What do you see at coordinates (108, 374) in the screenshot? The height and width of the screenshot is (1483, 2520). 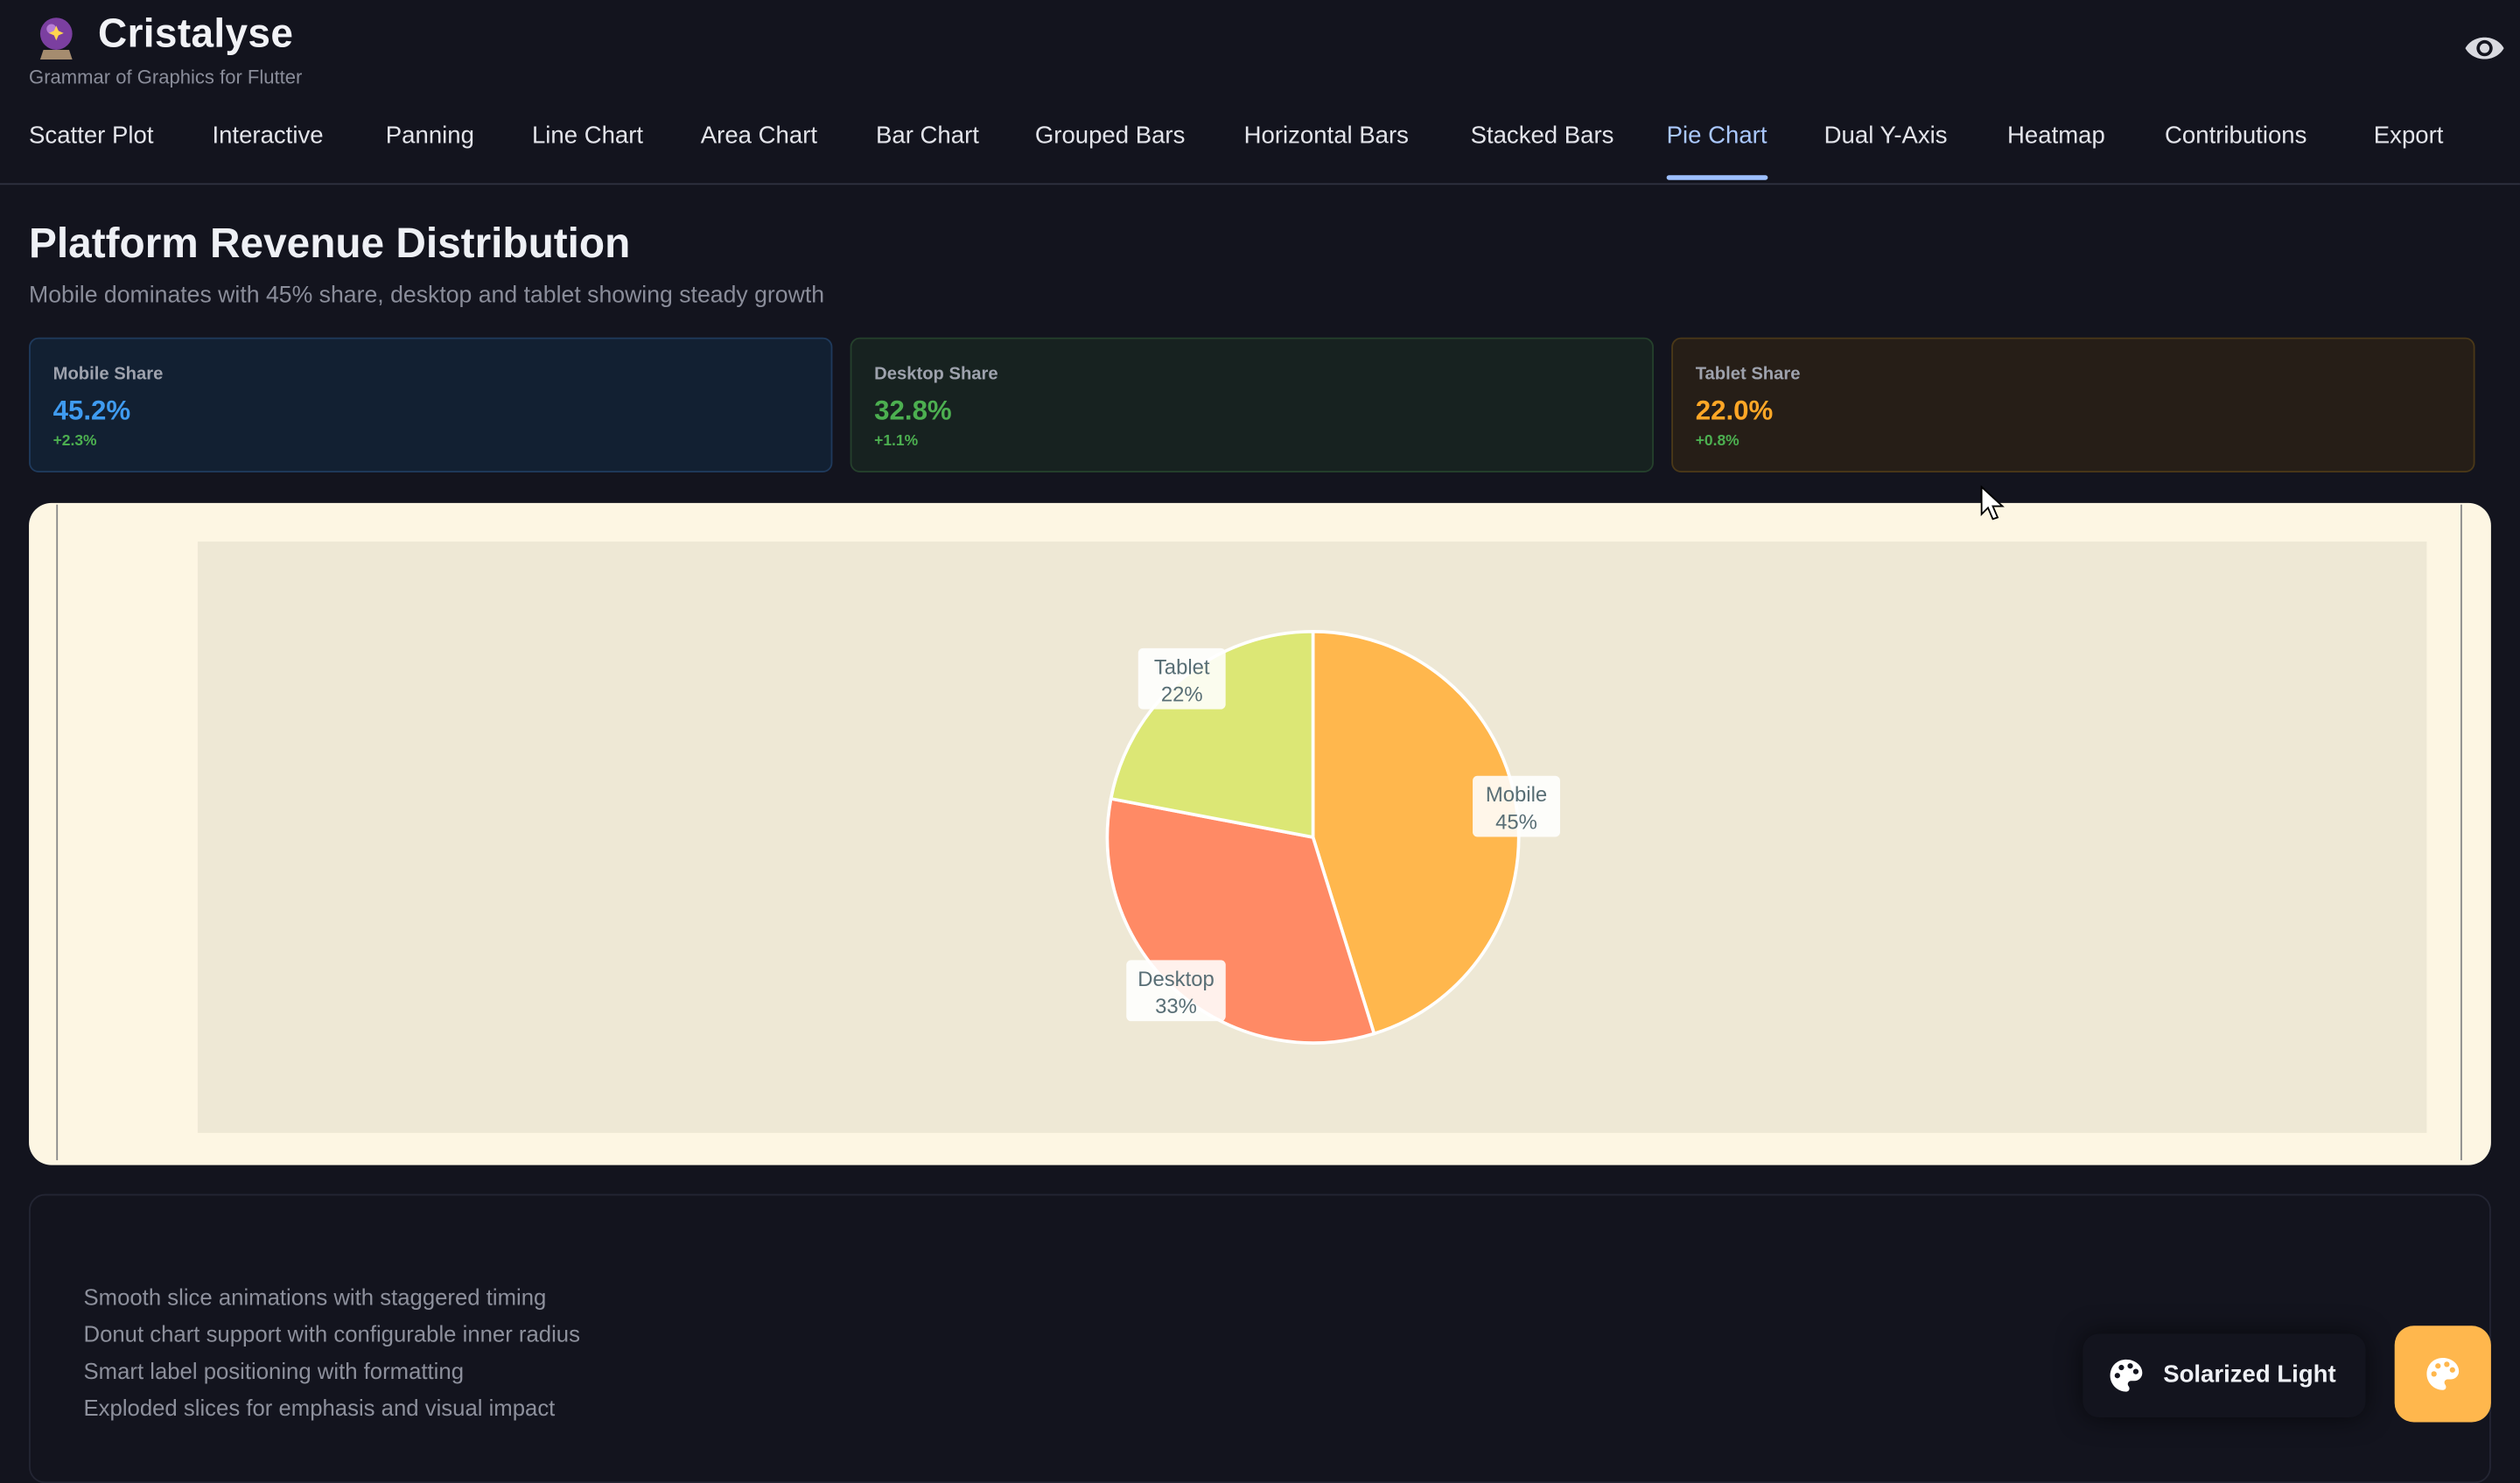 I see `stat-label: Mobile Share` at bounding box center [108, 374].